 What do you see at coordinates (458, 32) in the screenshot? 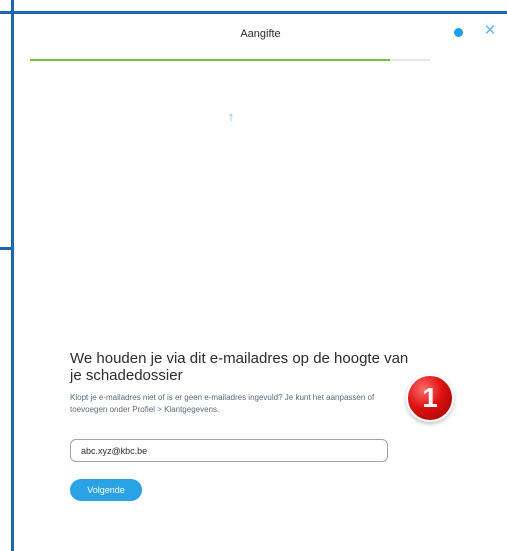
I see `status-dot-icon` at bounding box center [458, 32].